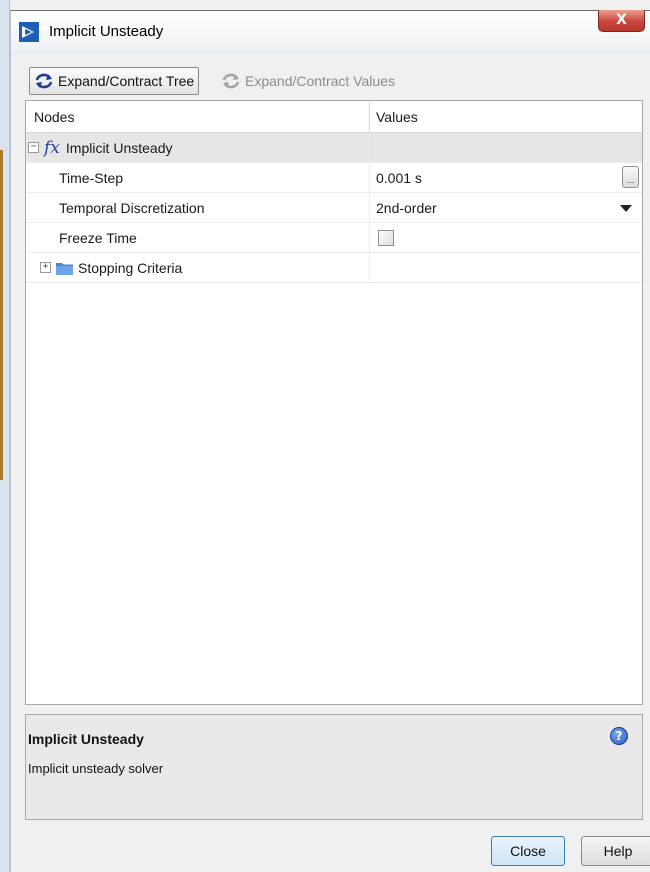  Describe the element at coordinates (198, 177) in the screenshot. I see `tree-node-cell: Time-Step` at that location.